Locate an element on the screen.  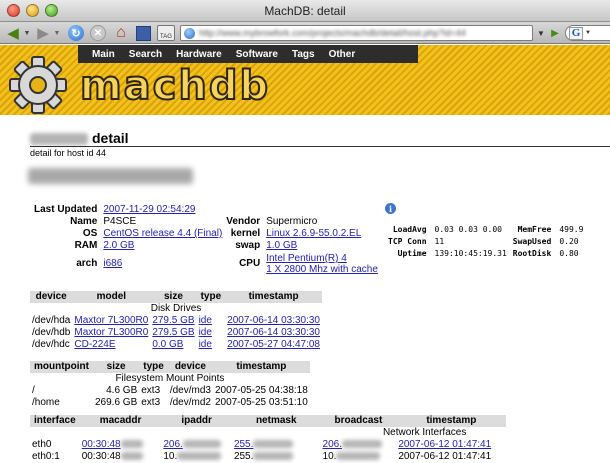
disk-timestamp-link: 2007-05-27 04:47:08 is located at coordinates (273, 344).